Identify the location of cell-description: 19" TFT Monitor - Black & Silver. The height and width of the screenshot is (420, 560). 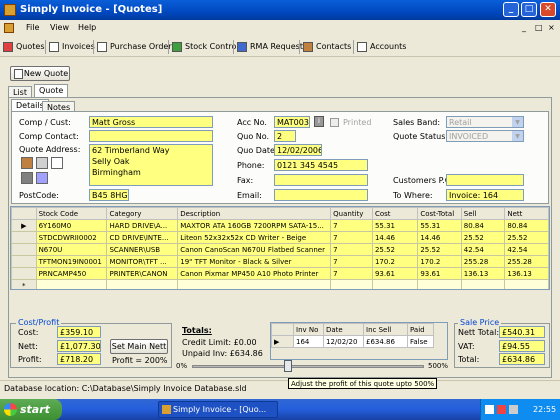
(254, 261).